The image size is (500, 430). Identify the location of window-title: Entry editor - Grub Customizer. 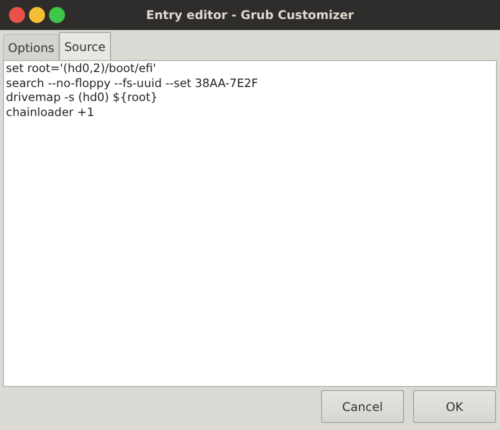
(250, 15).